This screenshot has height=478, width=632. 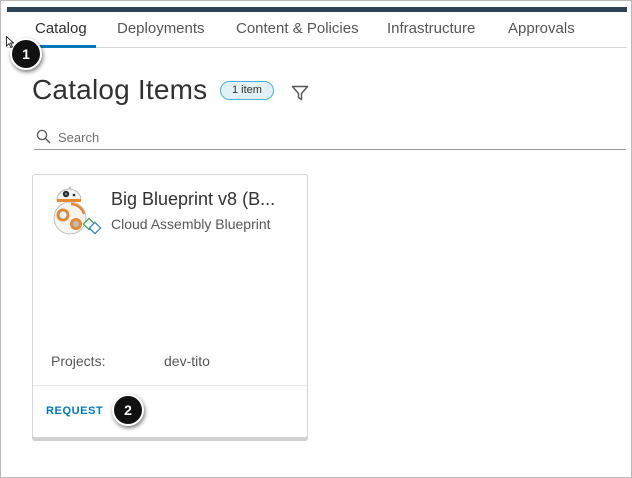 I want to click on filter-icon, so click(x=300, y=93).